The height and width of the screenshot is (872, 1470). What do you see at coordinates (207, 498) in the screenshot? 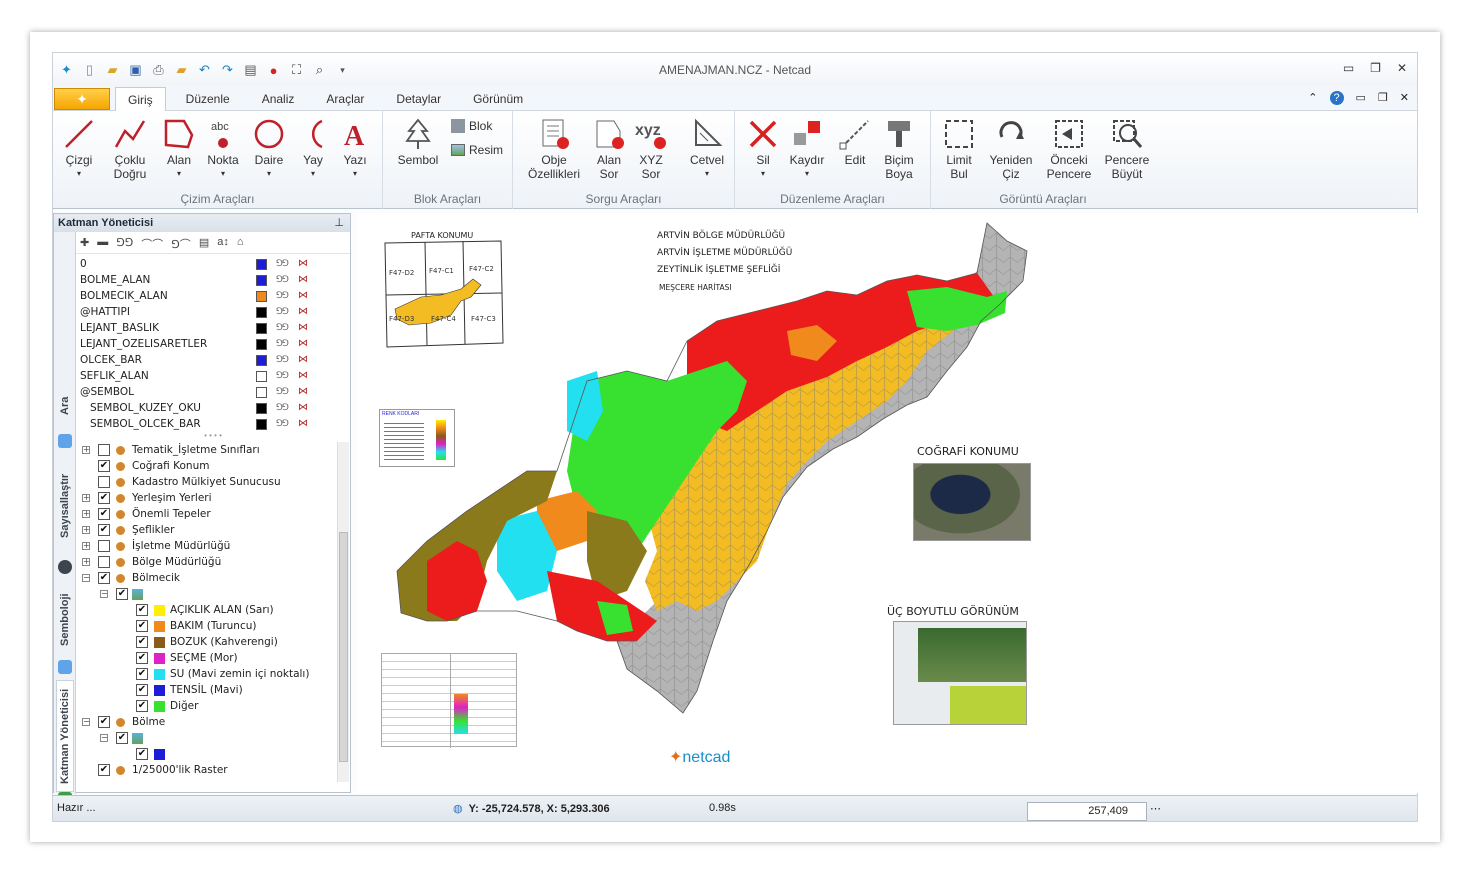
I see `tree-row: + ✔ Yerleşim Yerleri` at bounding box center [207, 498].